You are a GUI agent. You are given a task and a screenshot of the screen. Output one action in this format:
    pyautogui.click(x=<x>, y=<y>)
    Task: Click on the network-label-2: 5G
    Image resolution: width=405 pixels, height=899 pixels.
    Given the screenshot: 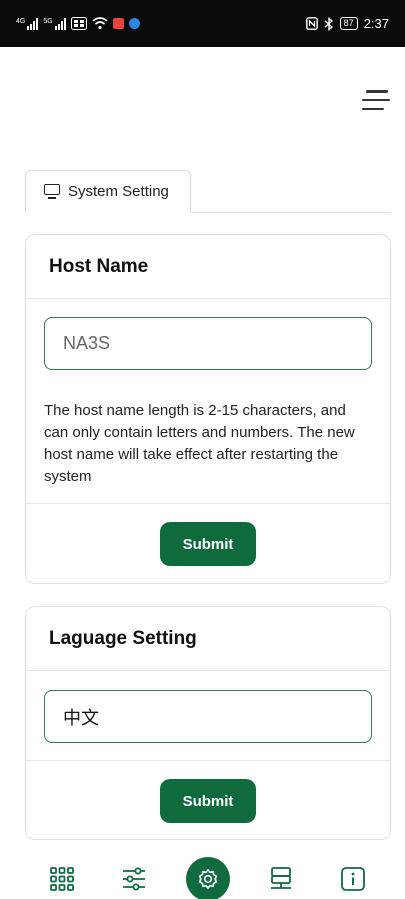 What is the action you would take?
    pyautogui.click(x=48, y=21)
    